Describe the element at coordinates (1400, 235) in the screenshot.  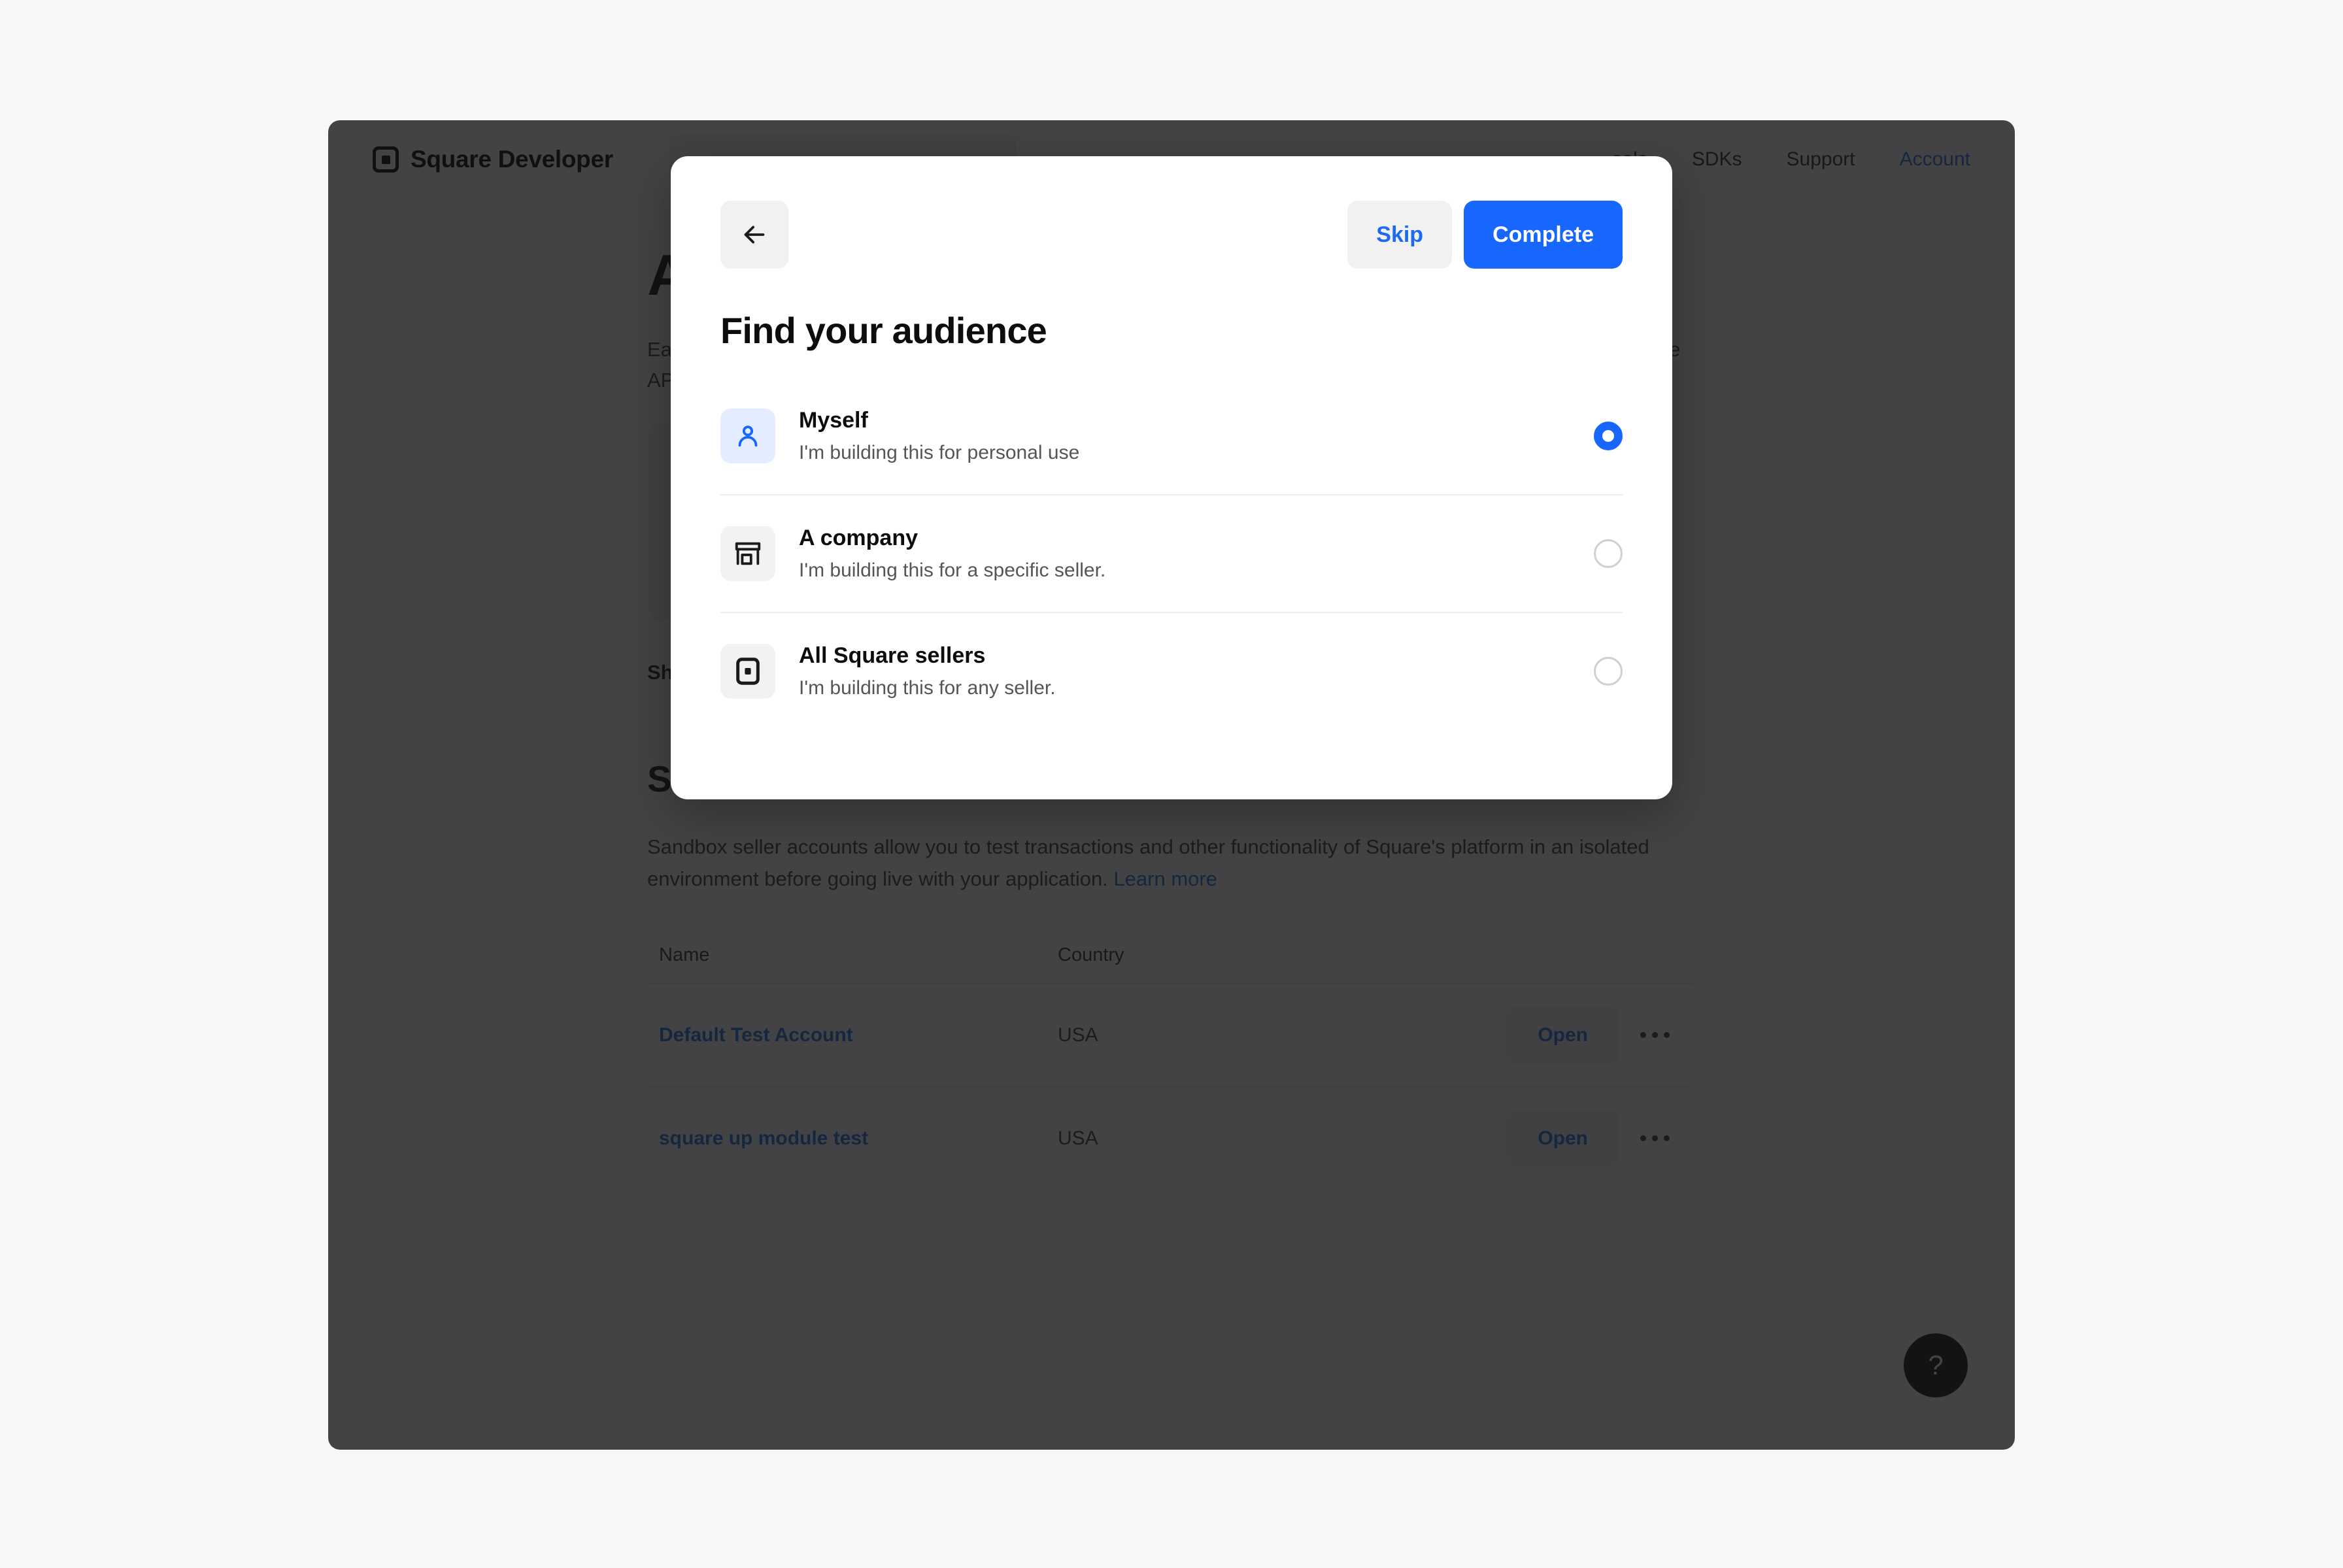
I see `skip-button: Skip` at that location.